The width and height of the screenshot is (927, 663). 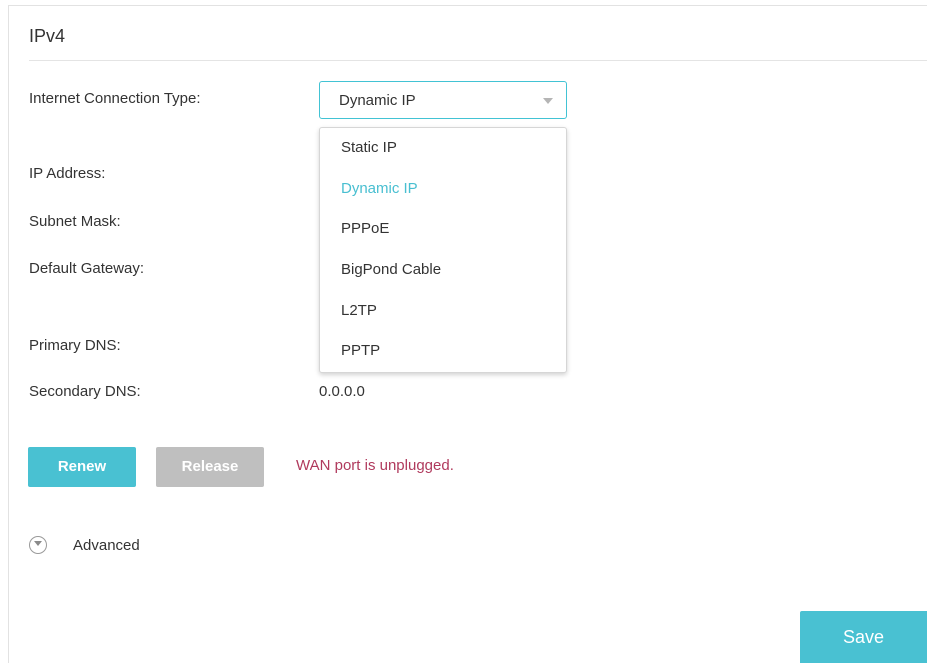 I want to click on advanced-label: Advanced, so click(x=106, y=545).